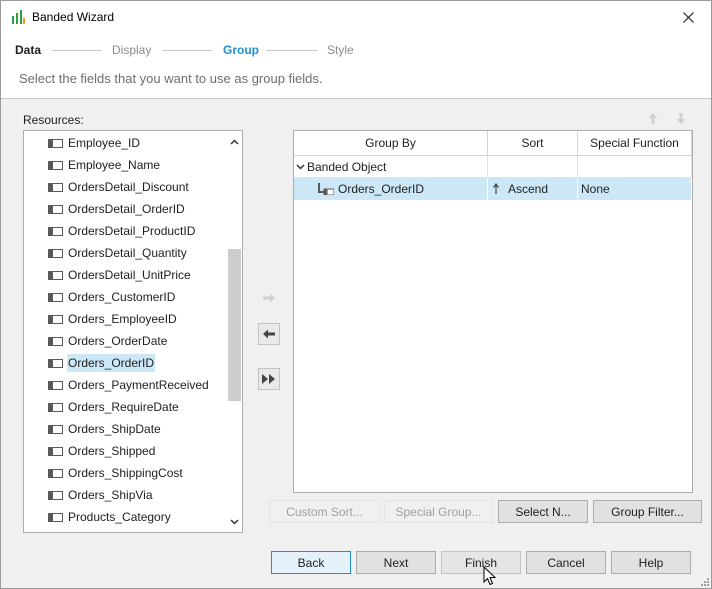 The width and height of the screenshot is (712, 589). I want to click on vertical-scrollbar, so click(234, 331).